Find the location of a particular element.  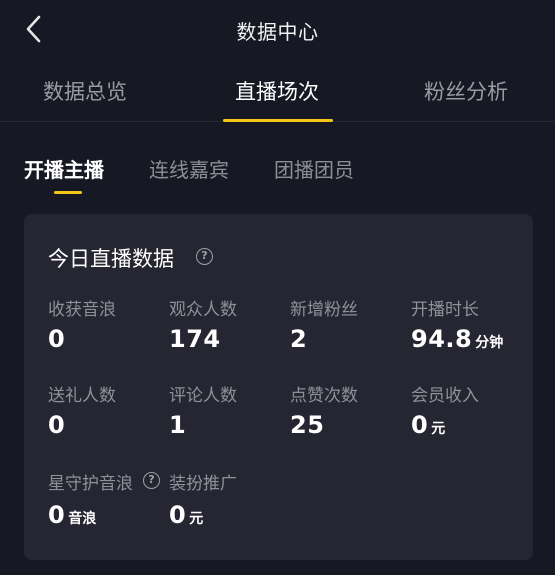

card-title: 今日直播数据 is located at coordinates (111, 259).